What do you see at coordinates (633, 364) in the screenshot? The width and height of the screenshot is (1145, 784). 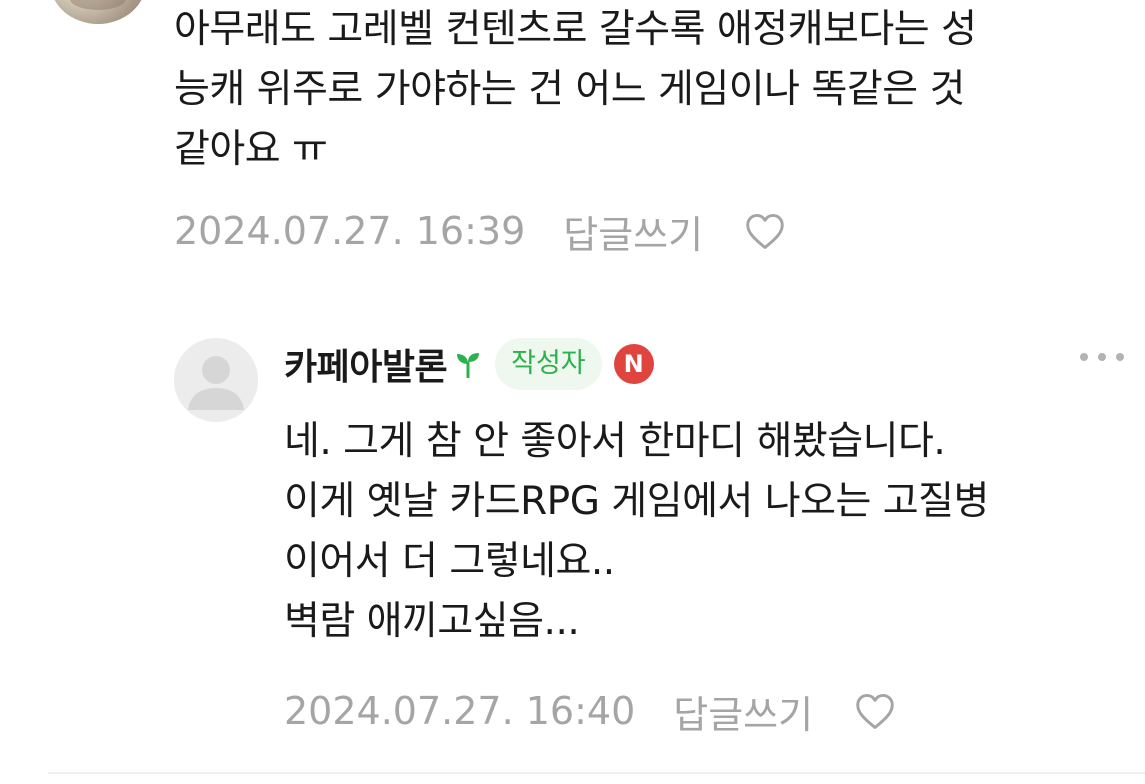 I see `new-badge: N` at bounding box center [633, 364].